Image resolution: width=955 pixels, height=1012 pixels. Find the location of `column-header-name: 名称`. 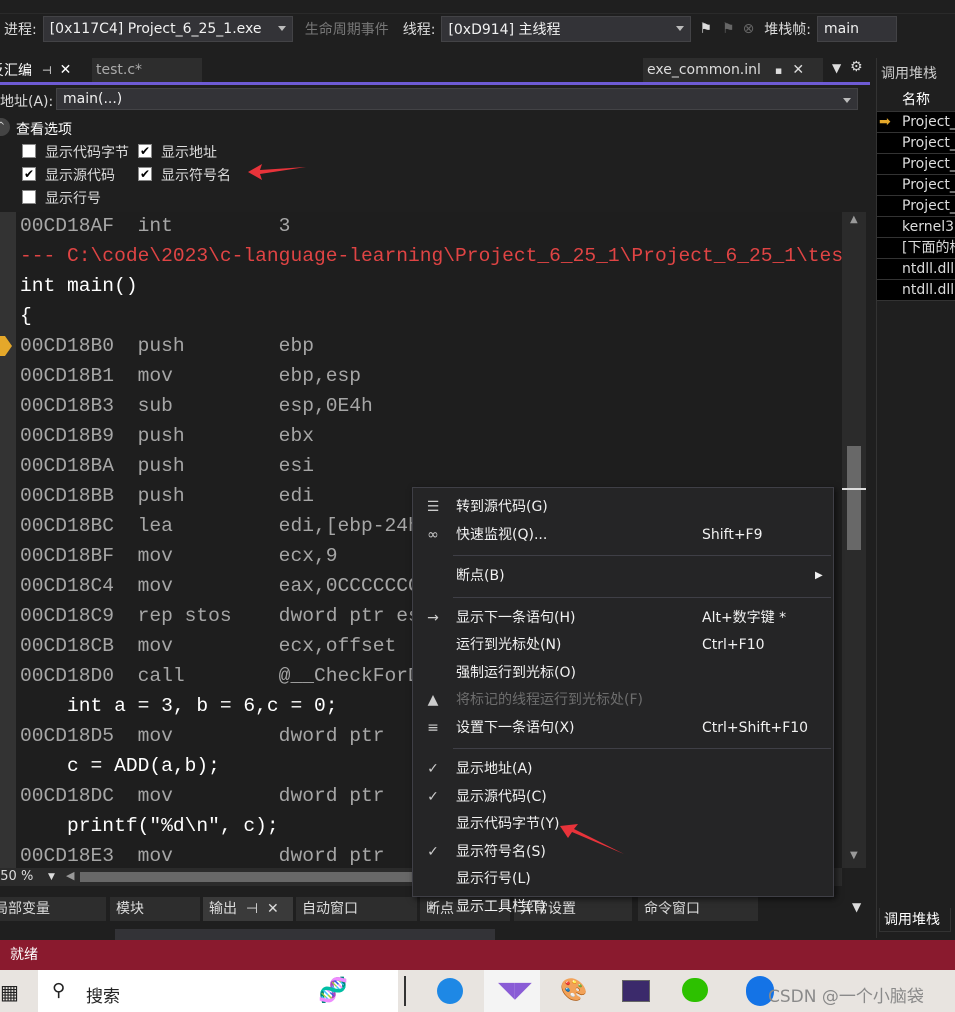

column-header-name: 名称 is located at coordinates (916, 99).